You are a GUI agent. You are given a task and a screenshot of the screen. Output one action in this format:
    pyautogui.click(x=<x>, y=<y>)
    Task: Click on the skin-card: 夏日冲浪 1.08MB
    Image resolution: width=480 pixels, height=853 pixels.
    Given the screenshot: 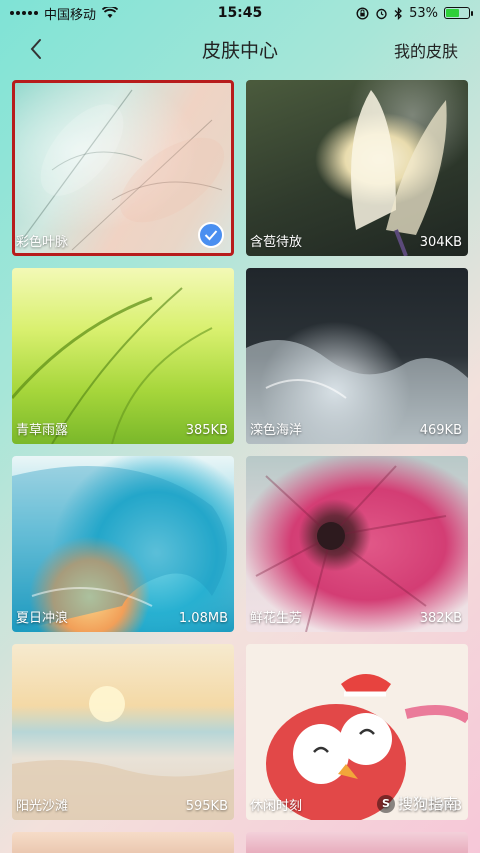 What is the action you would take?
    pyautogui.click(x=123, y=544)
    